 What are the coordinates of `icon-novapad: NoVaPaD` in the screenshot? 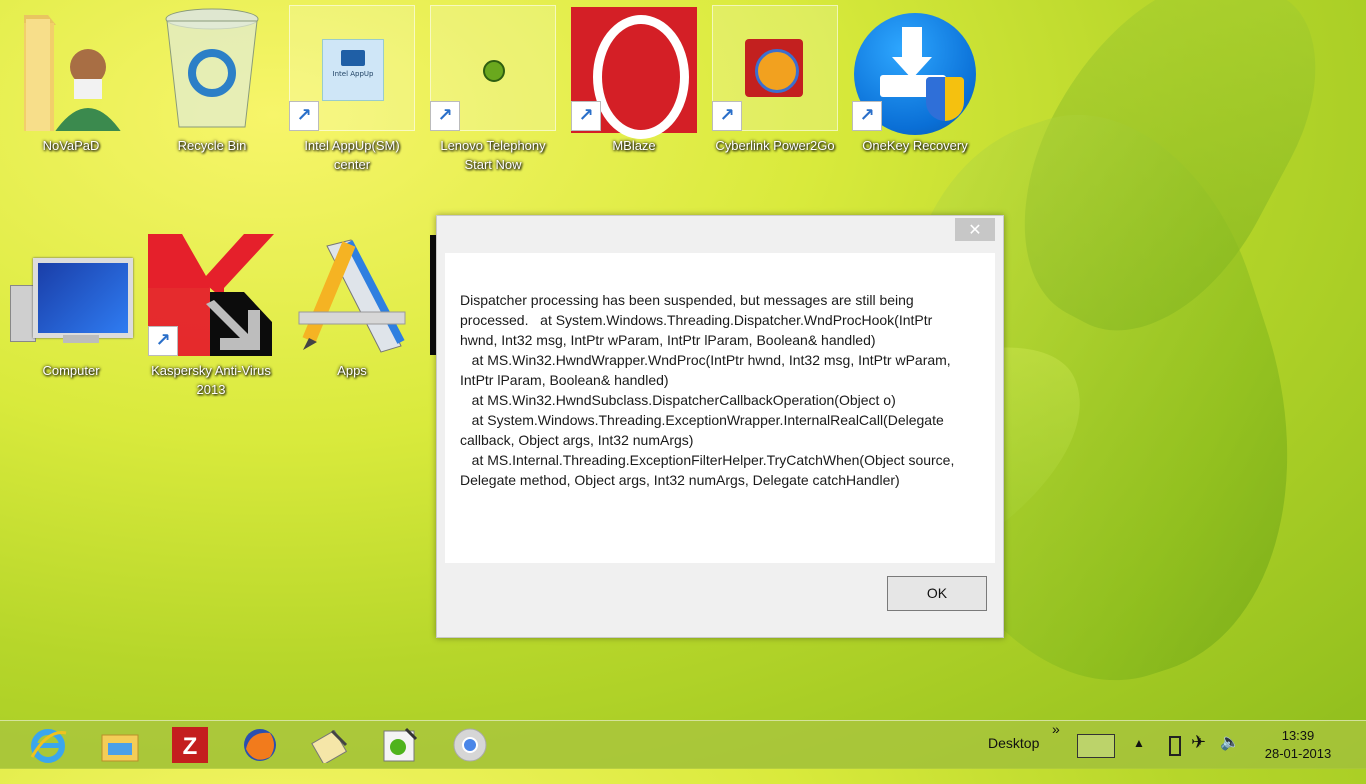 It's located at (71, 80).